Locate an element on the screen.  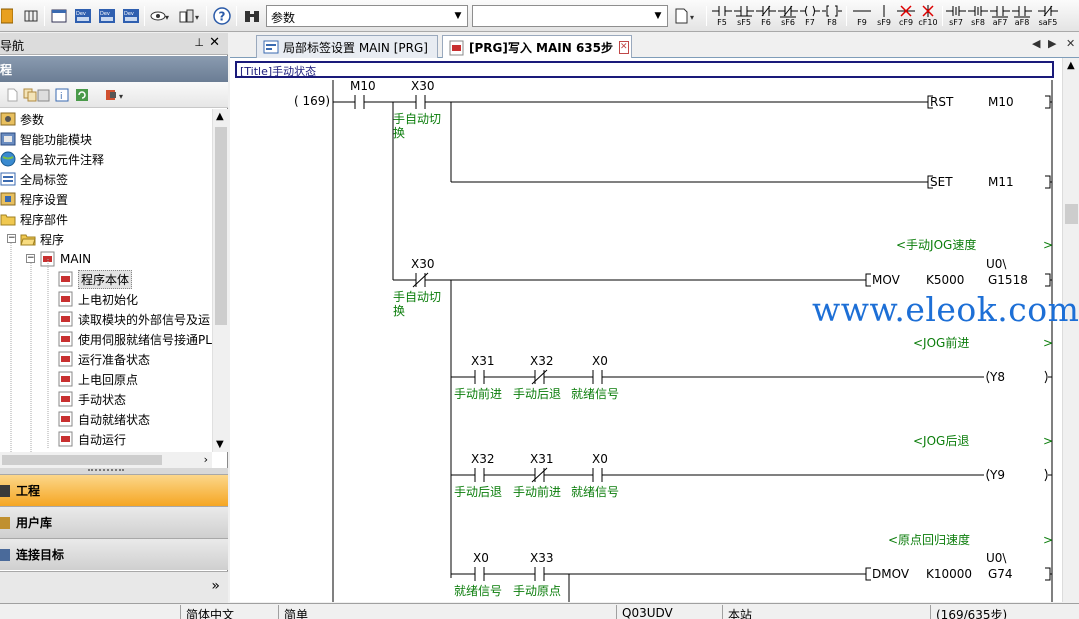
coil-y8: Y8 is located at coordinates (997, 377).